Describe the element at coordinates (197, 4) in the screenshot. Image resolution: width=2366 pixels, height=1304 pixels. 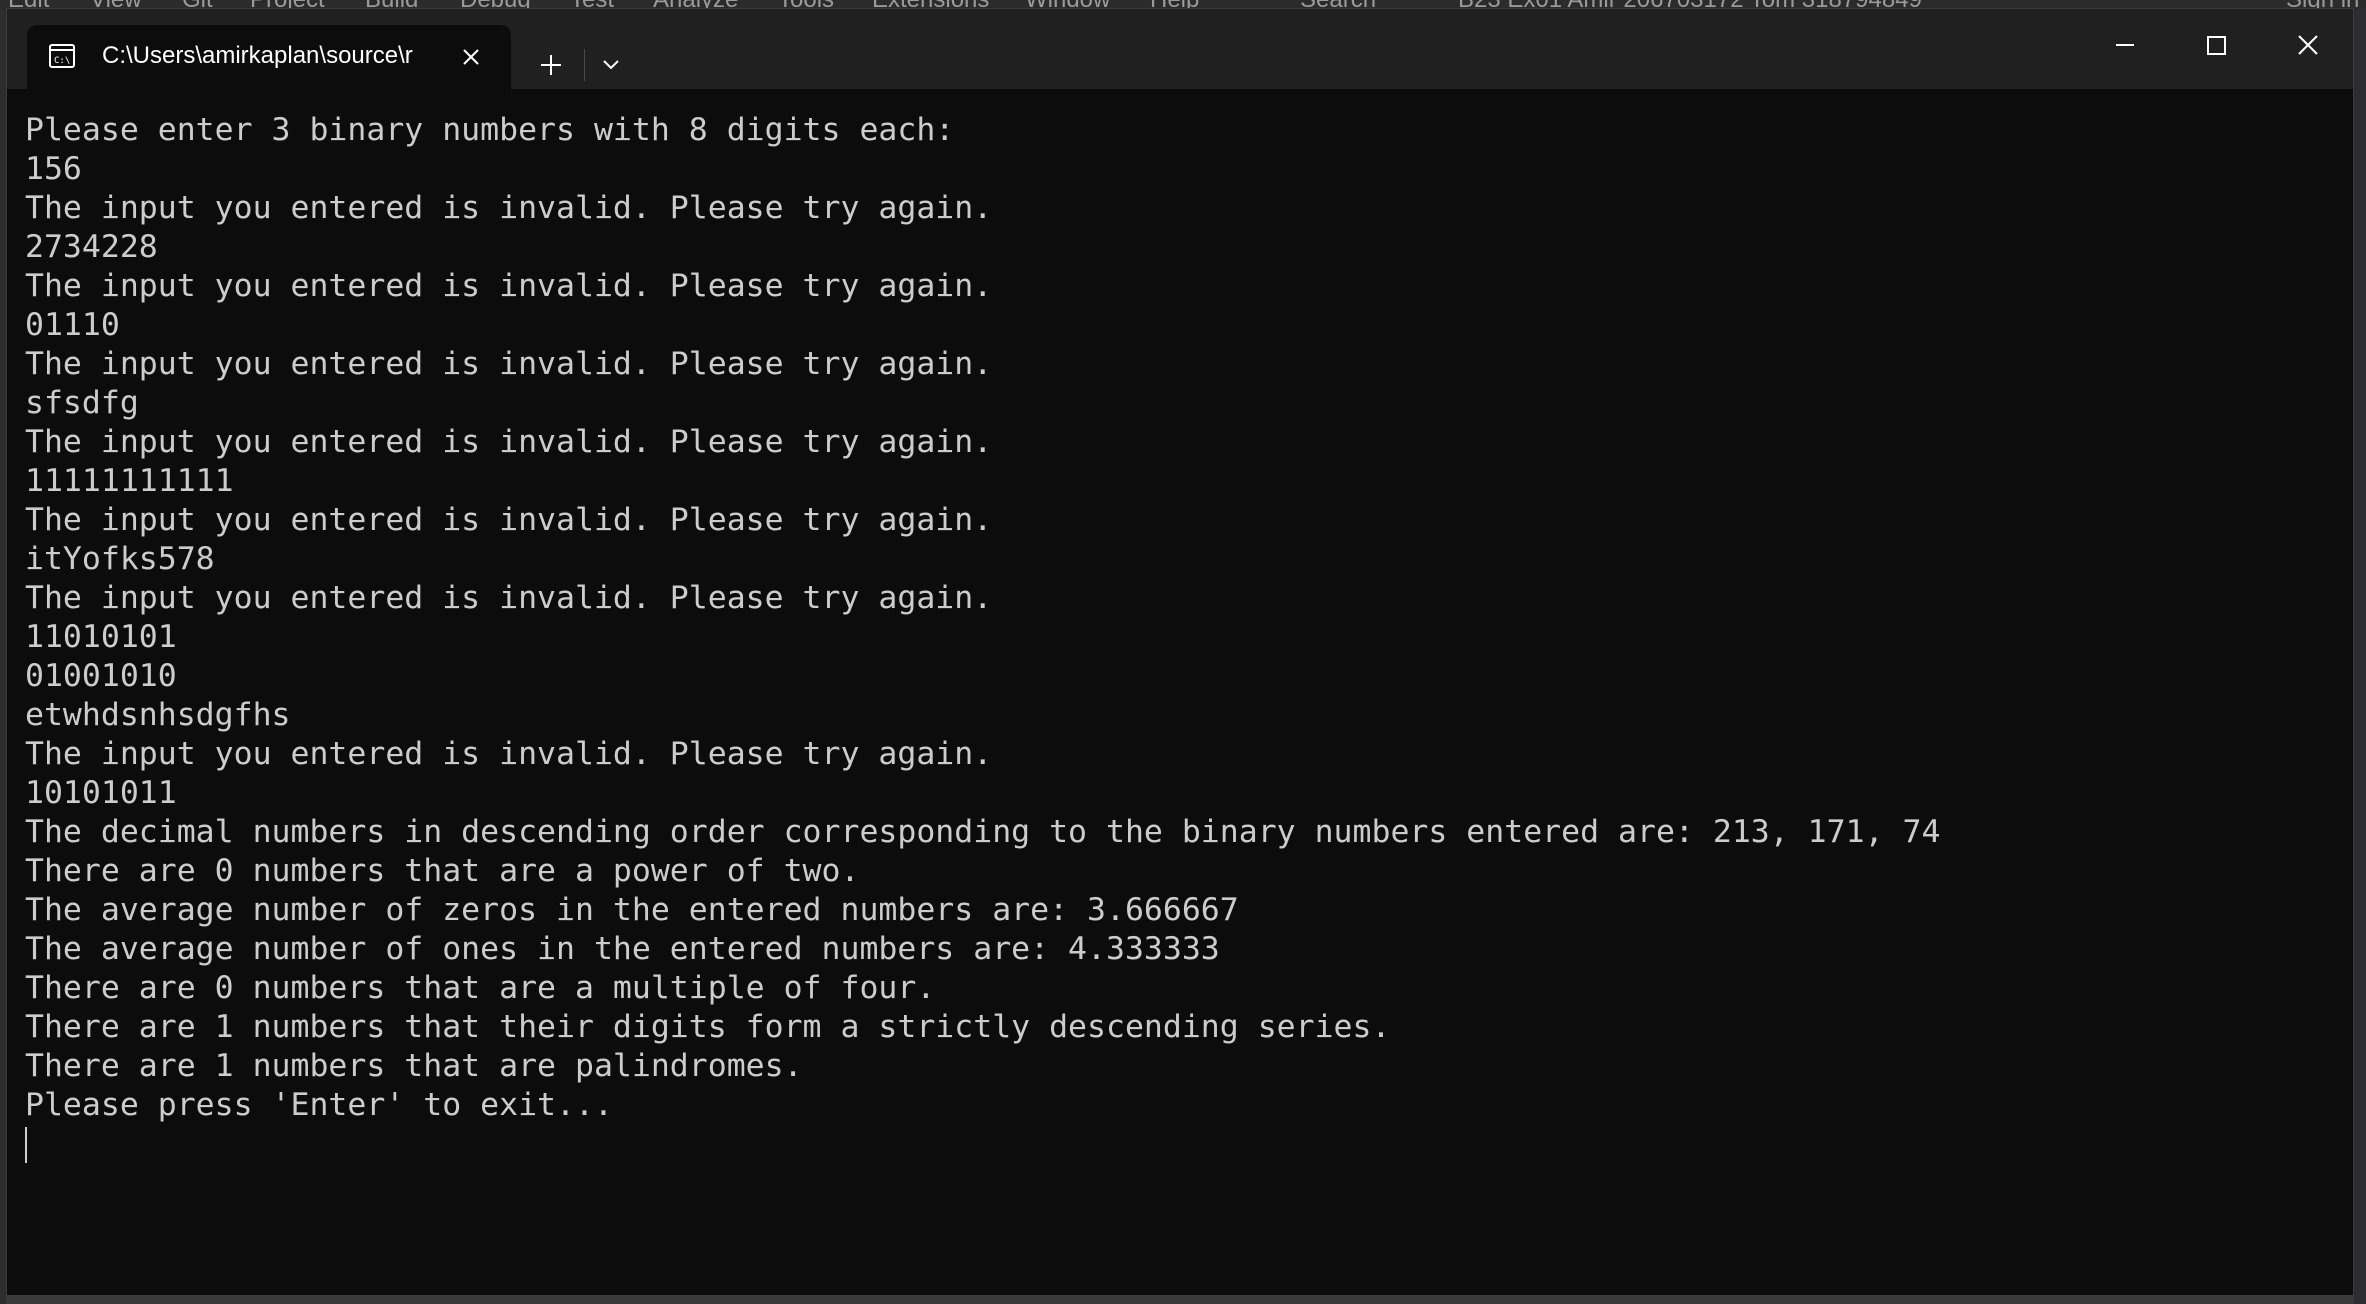
I see `bg-menu-git: Git` at that location.